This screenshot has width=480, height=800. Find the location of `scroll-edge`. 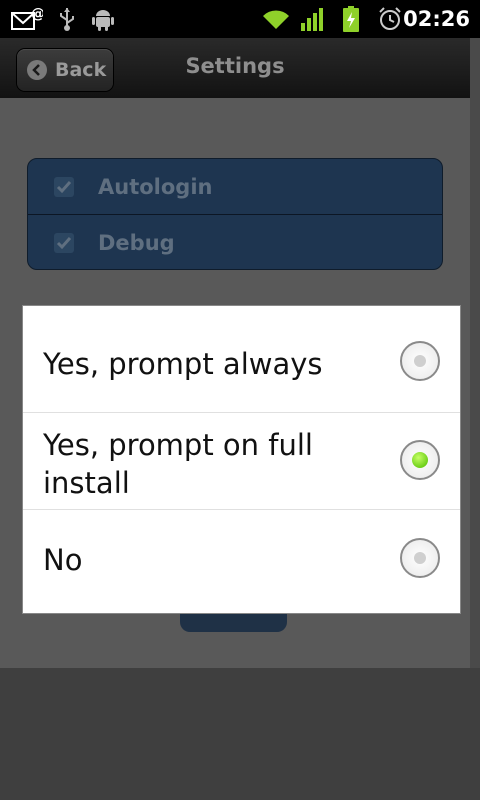

scroll-edge is located at coordinates (475, 353).